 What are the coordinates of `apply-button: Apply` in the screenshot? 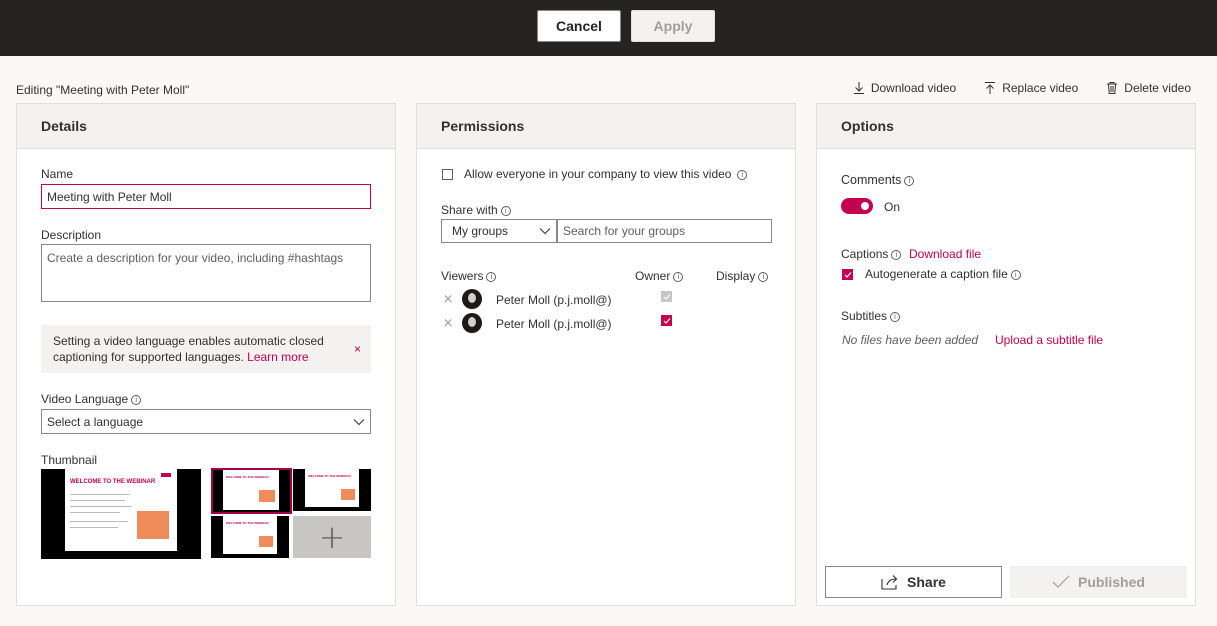 It's located at (673, 26).